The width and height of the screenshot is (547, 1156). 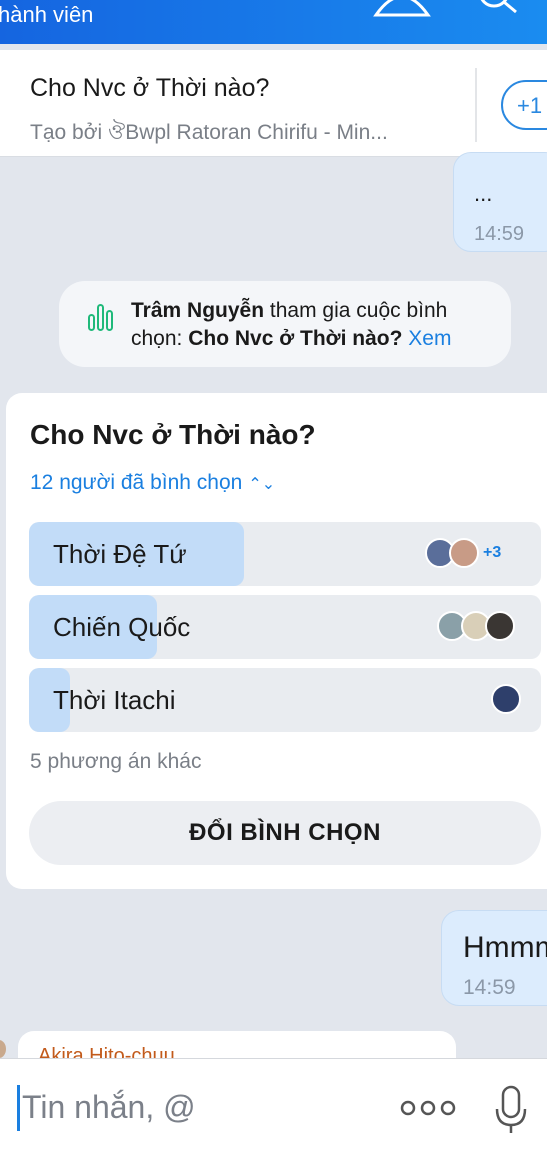 What do you see at coordinates (47, 14) in the screenshot?
I see `header-title: hành viên` at bounding box center [47, 14].